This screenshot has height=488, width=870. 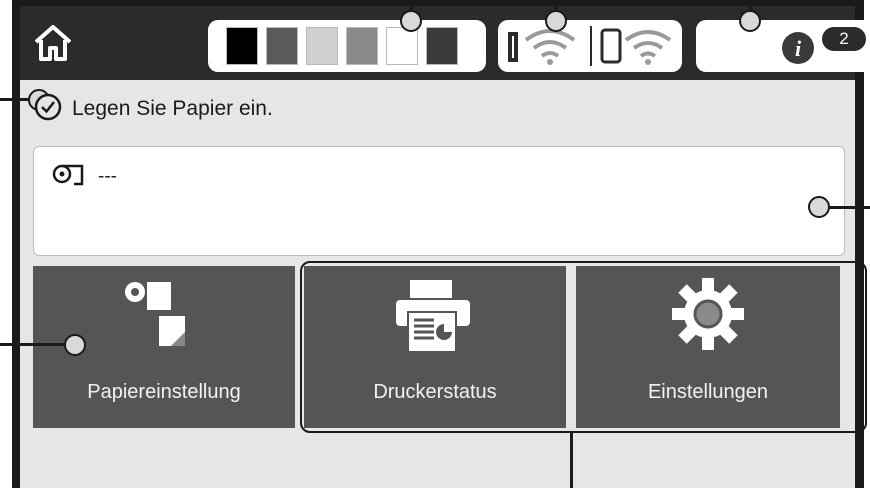 What do you see at coordinates (844, 39) in the screenshot?
I see `notification-count-badge: 2` at bounding box center [844, 39].